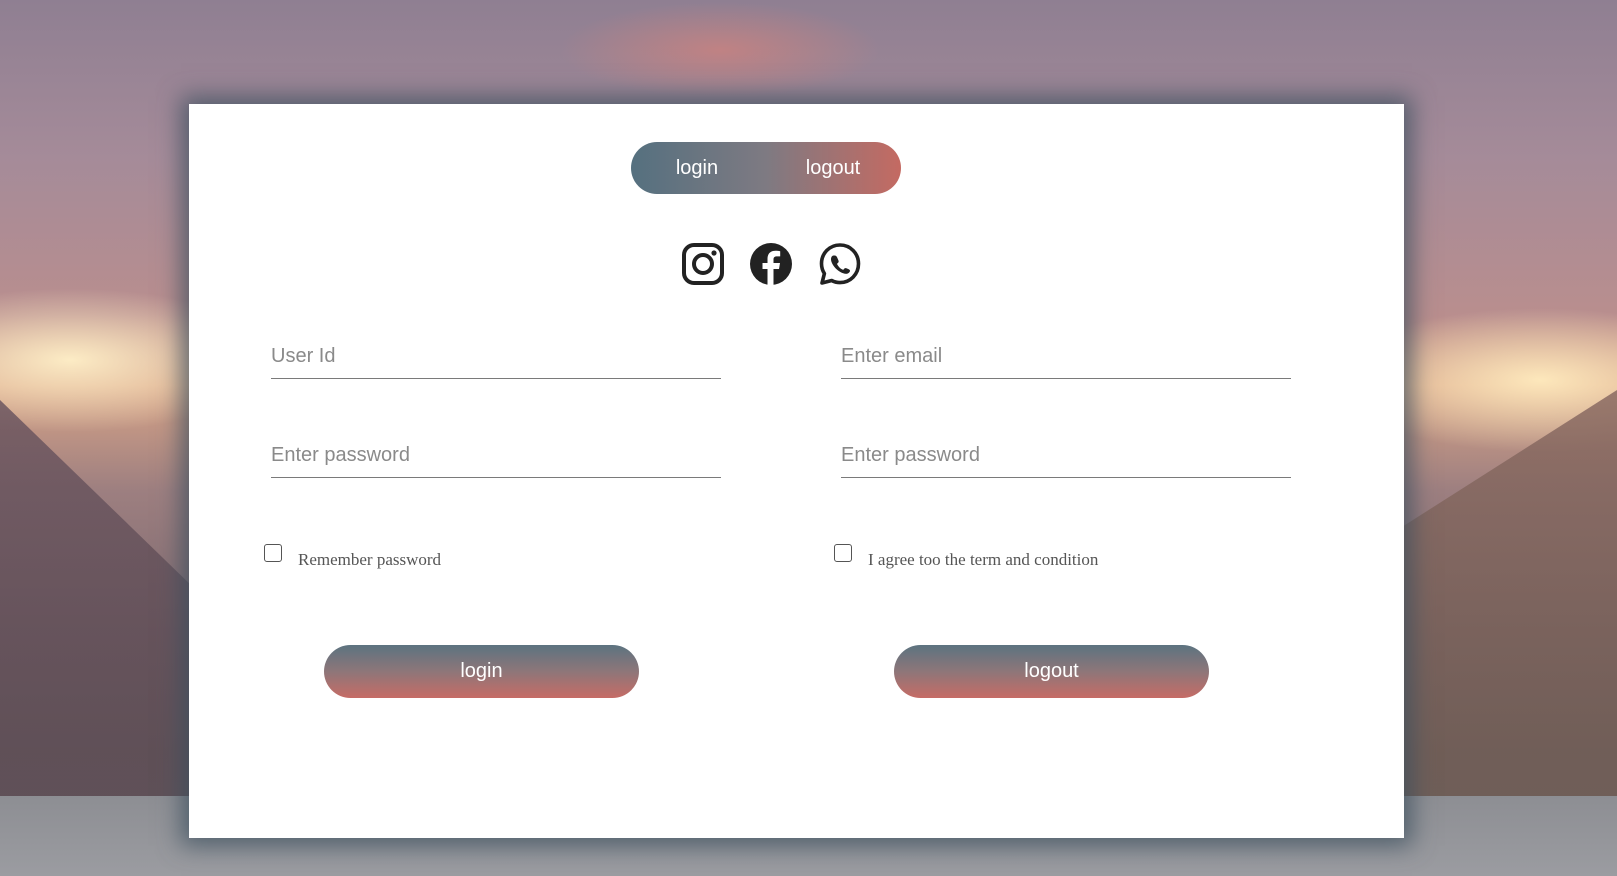 This screenshot has width=1617, height=876. Describe the element at coordinates (1066, 456) in the screenshot. I see `logout-password-input` at that location.